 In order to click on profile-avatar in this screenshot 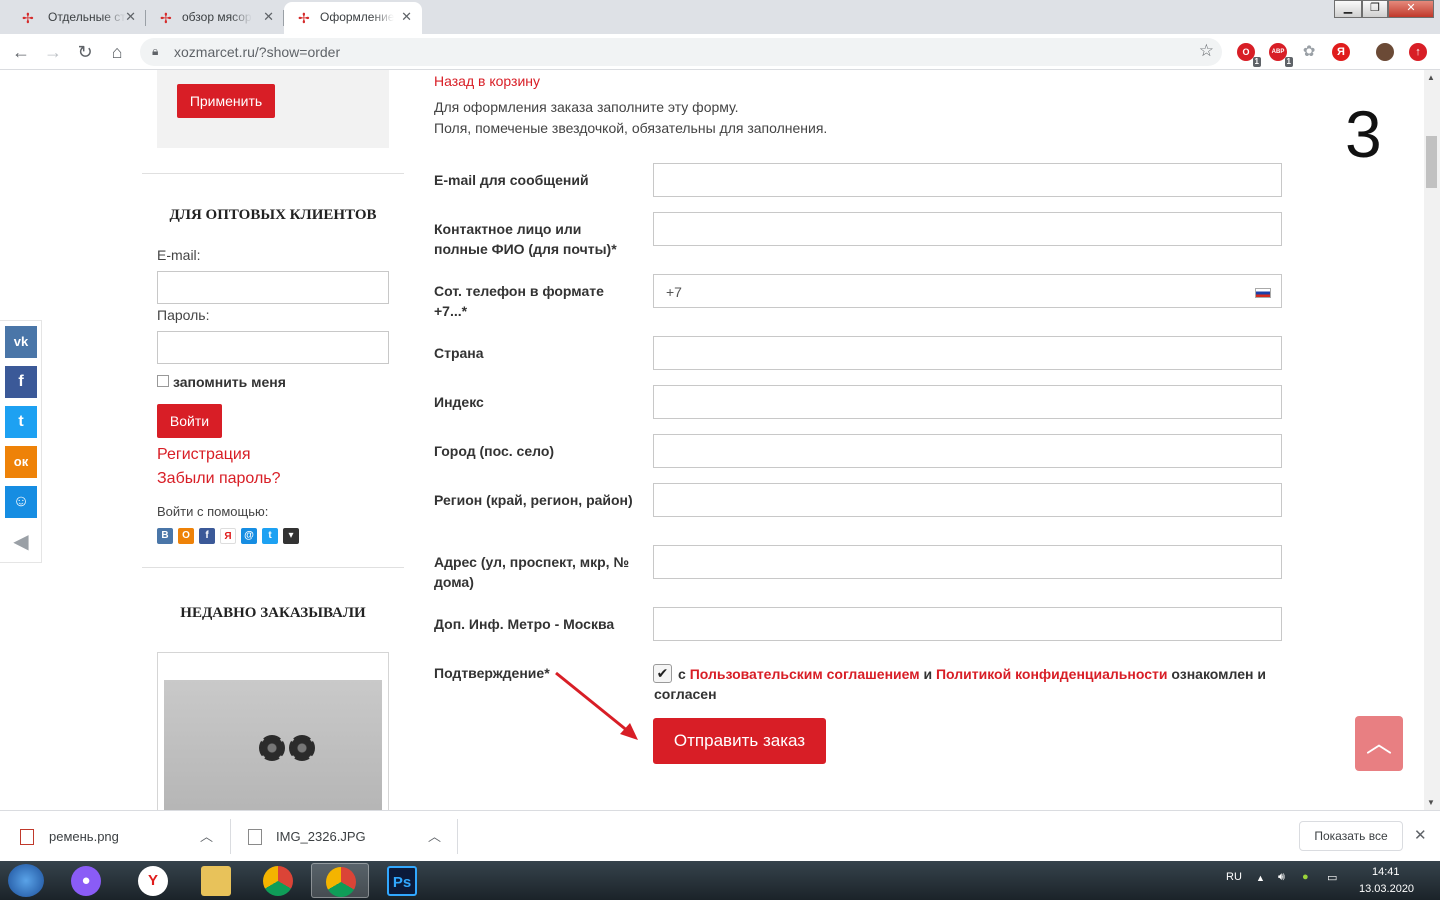, I will do `click(1385, 52)`.